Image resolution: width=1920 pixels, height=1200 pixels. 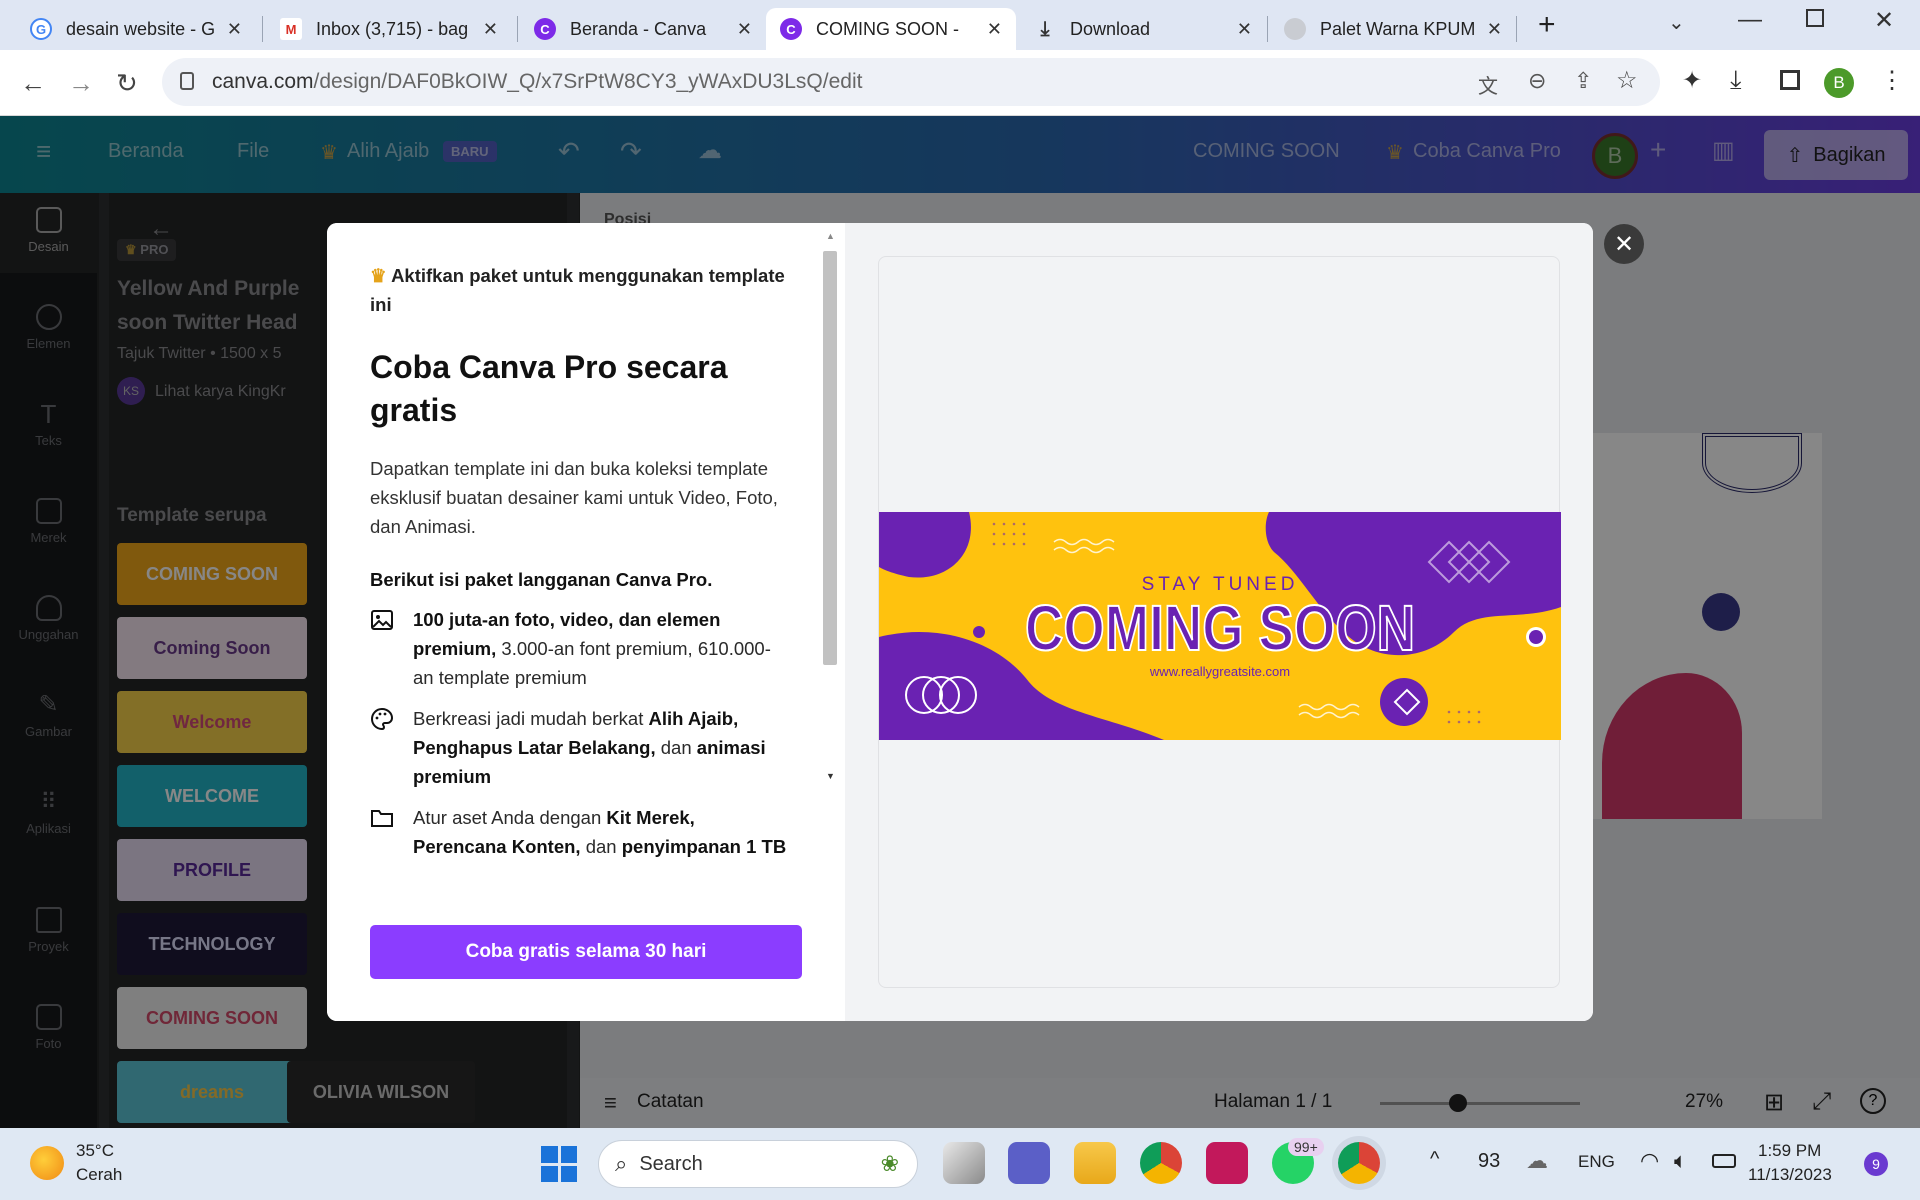 What do you see at coordinates (1884, 20) in the screenshot?
I see `close-window-icon: ✕` at bounding box center [1884, 20].